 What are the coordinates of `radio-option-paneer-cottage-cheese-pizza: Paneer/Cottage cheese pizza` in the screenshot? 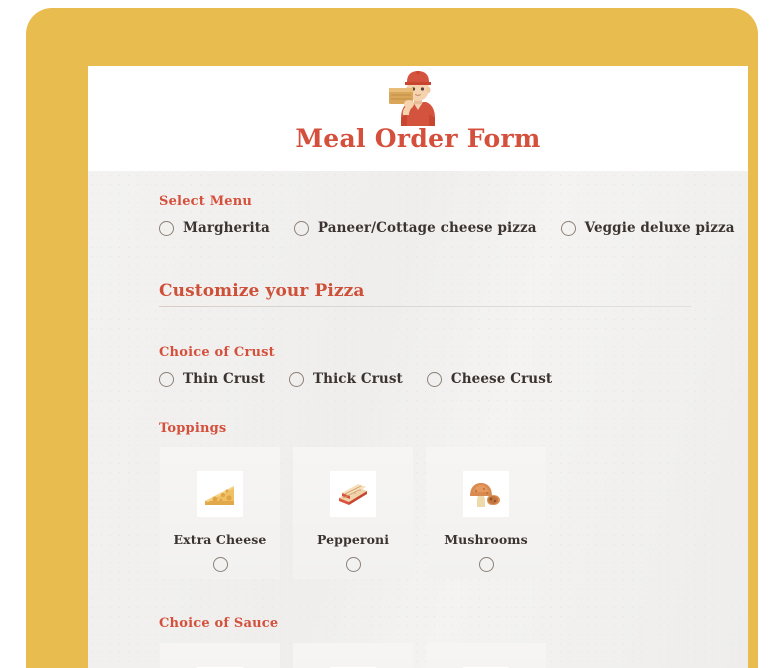 It's located at (415, 228).